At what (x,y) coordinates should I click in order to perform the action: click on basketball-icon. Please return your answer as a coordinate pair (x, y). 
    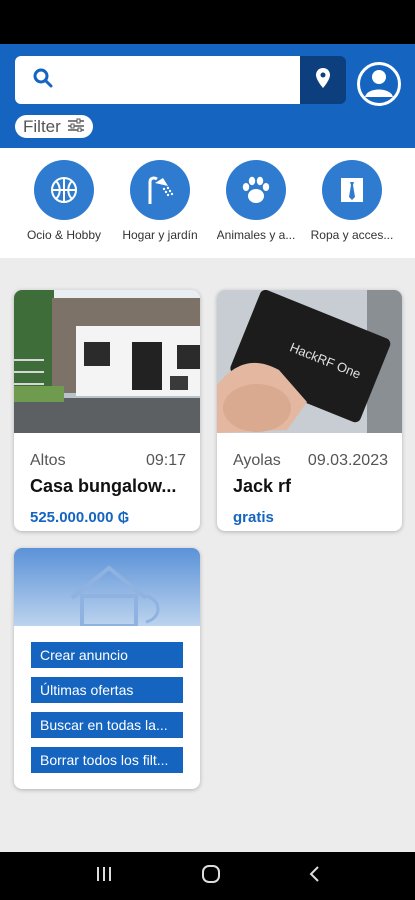
    Looking at the image, I should click on (64, 190).